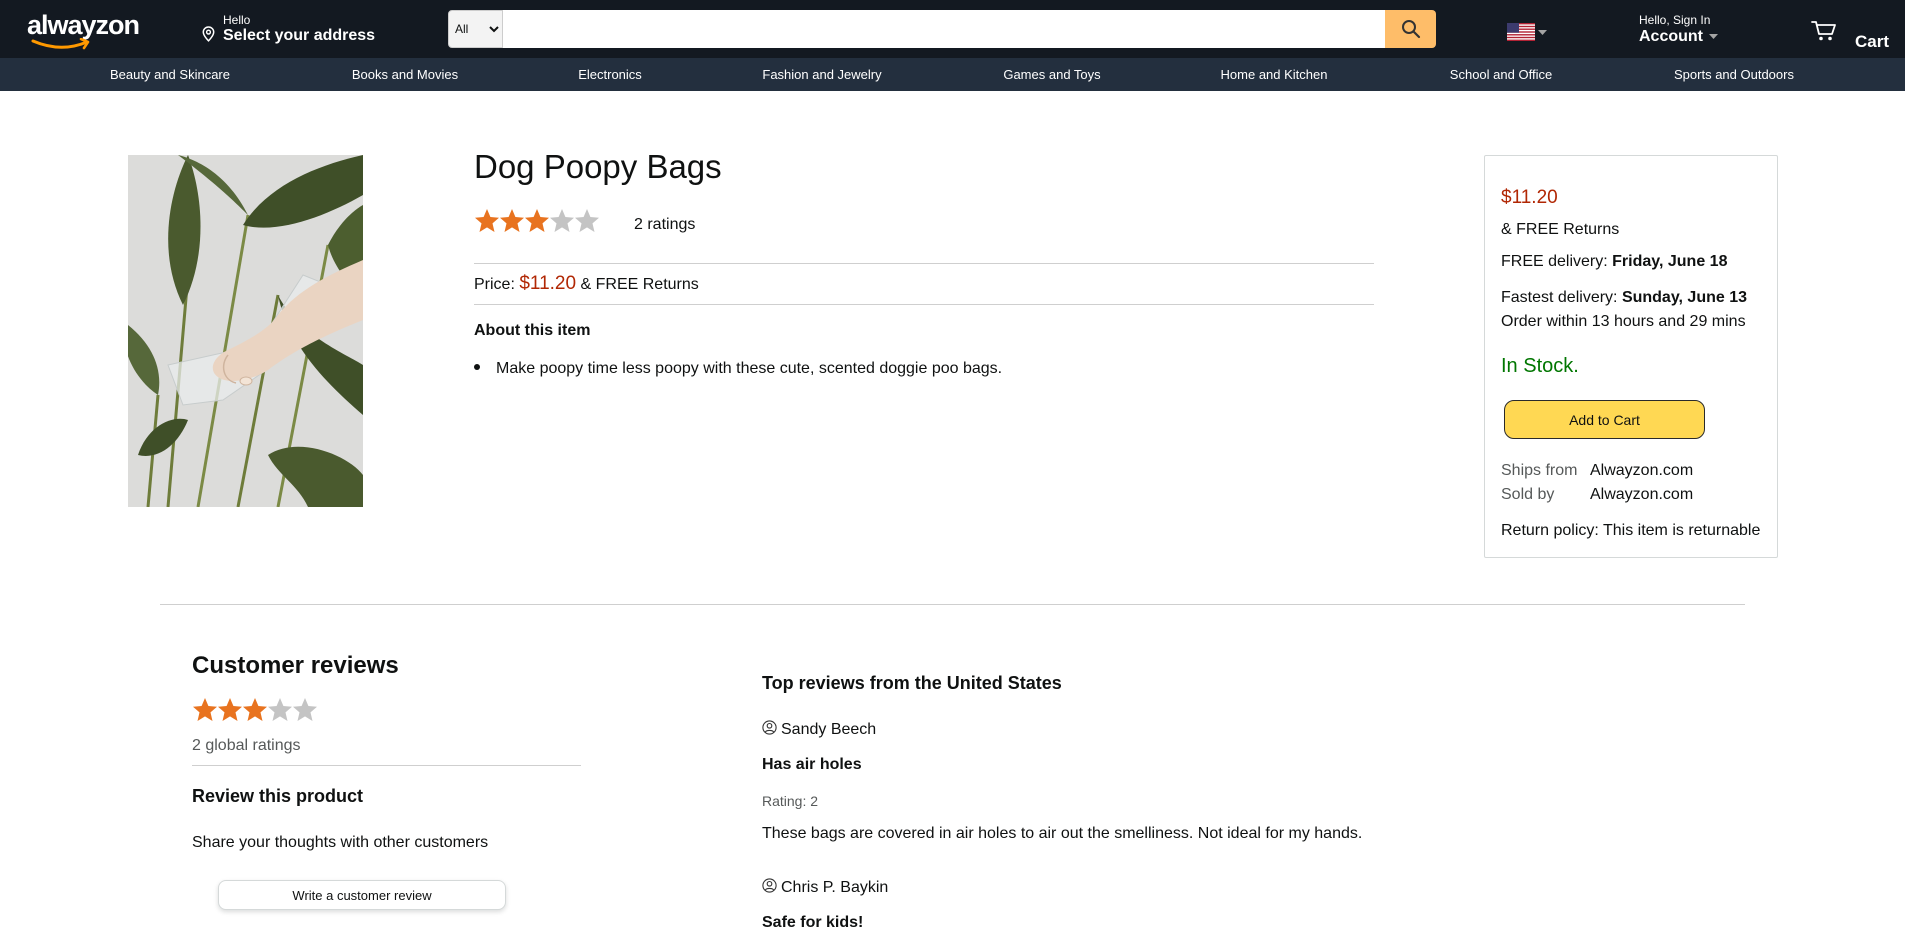  What do you see at coordinates (639, 284) in the screenshot?
I see `price-suffix: & FREE Returns` at bounding box center [639, 284].